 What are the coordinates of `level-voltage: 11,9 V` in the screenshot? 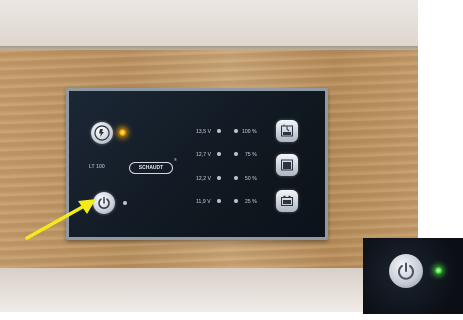 It's located at (203, 202).